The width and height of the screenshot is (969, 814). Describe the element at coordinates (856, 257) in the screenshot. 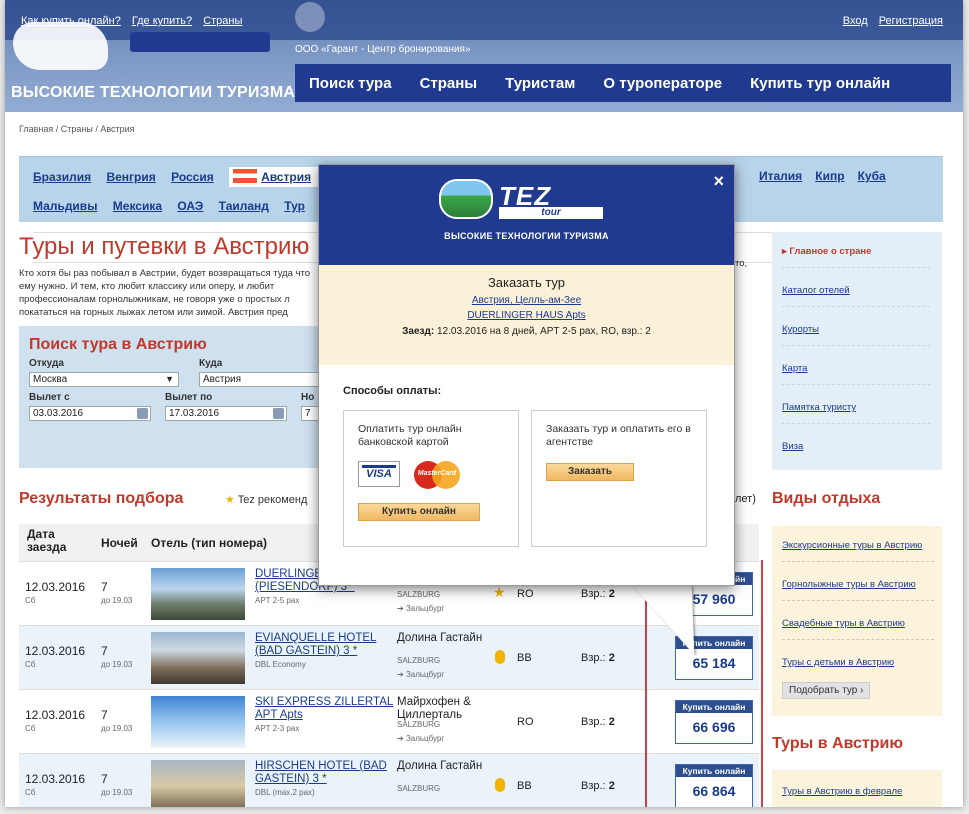

I see `menu-main-about-country: ▸ Главное о стране` at that location.